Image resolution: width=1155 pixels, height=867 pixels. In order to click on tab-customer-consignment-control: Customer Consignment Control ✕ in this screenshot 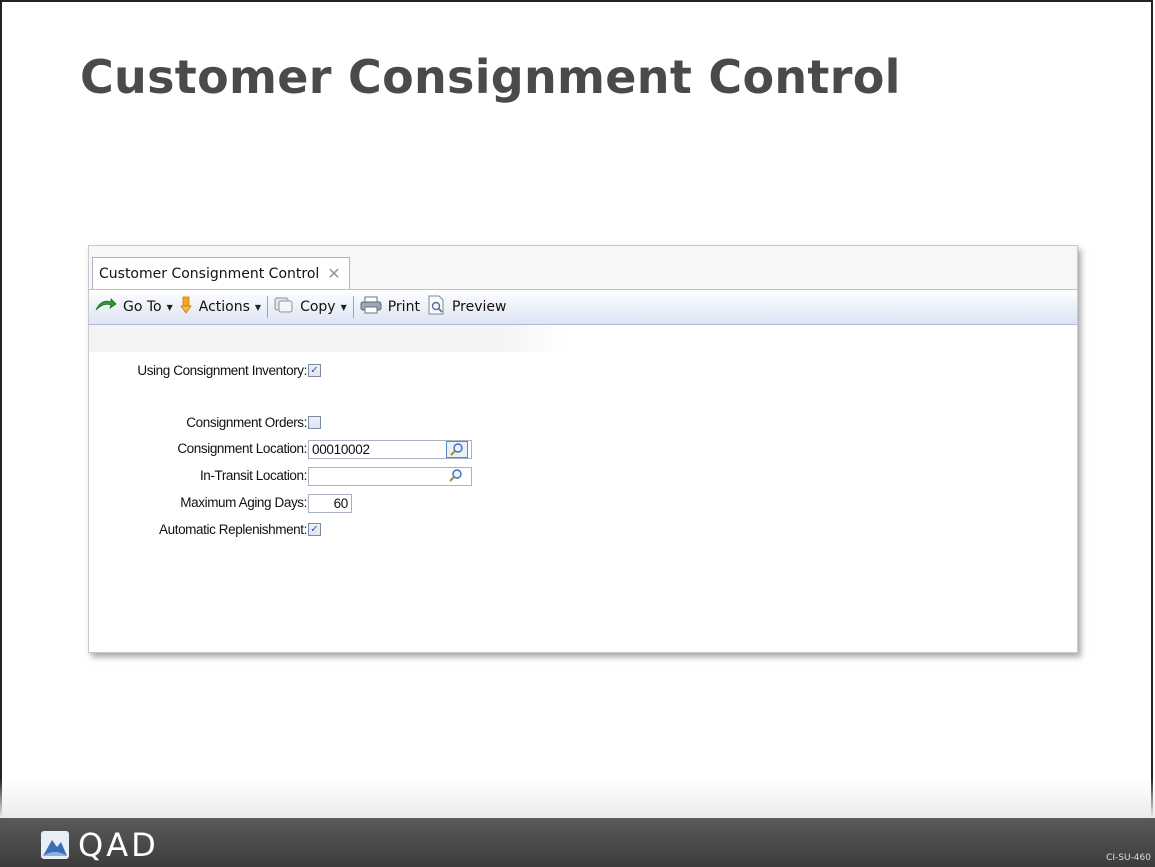, I will do `click(221, 273)`.